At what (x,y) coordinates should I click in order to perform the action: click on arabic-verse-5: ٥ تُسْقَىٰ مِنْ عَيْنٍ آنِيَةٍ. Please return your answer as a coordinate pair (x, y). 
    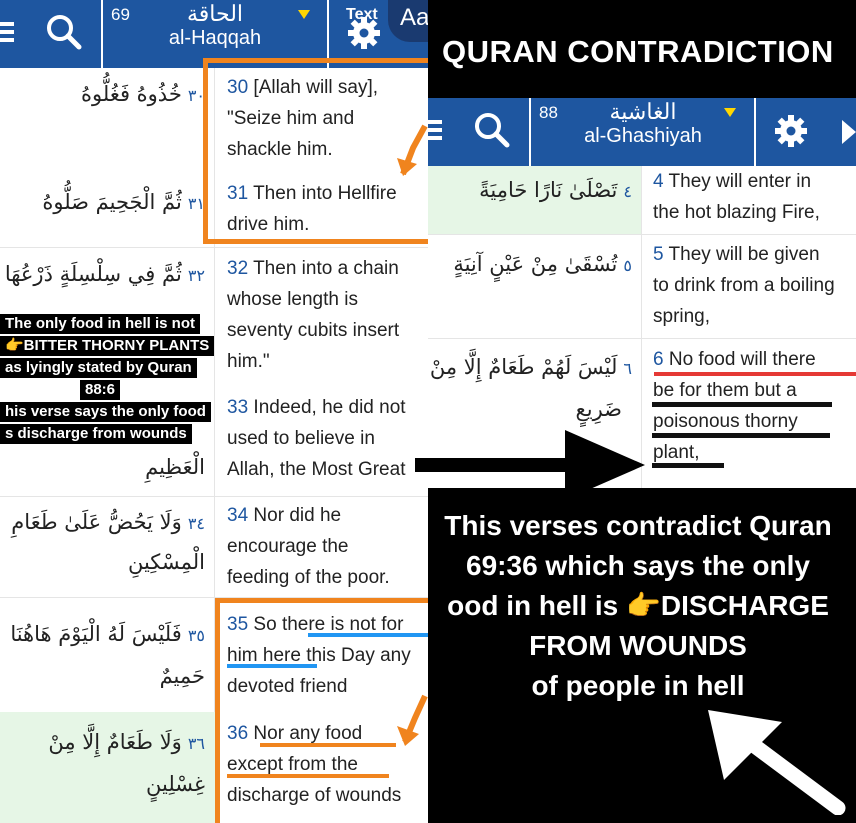
    Looking at the image, I should click on (530, 264).